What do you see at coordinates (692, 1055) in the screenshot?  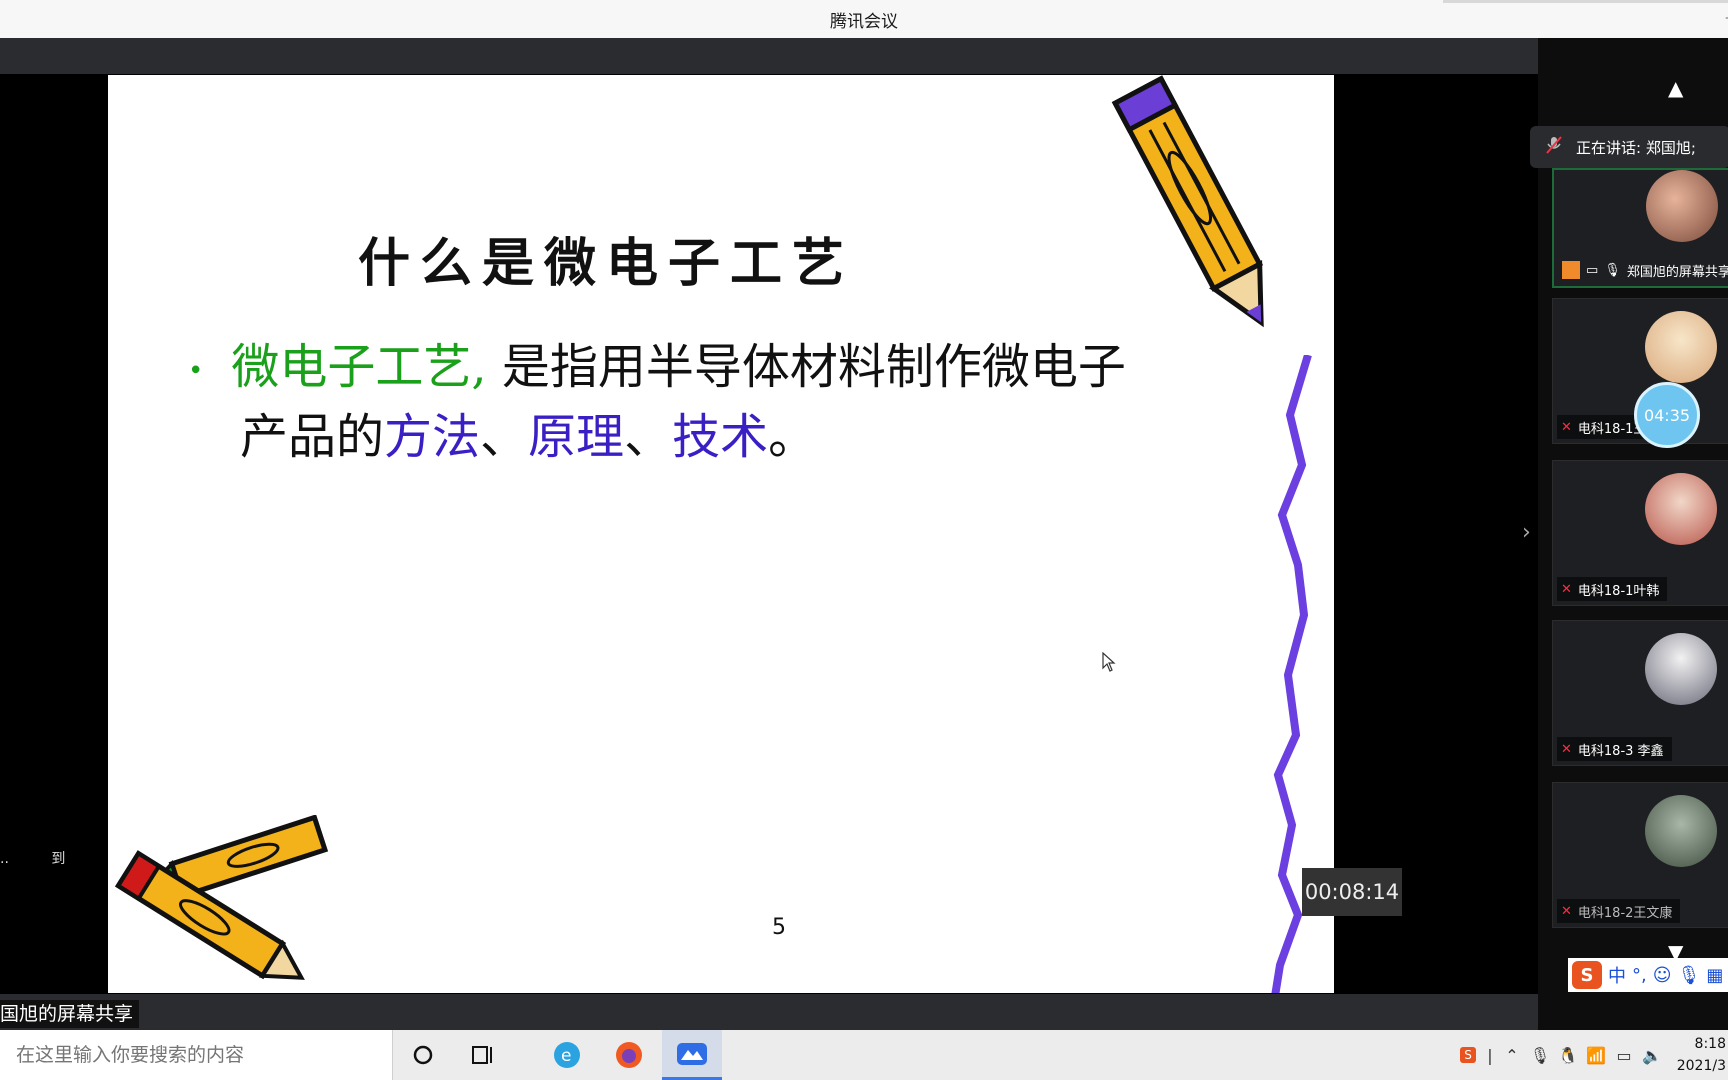 I see `tencent-meeting-icon` at bounding box center [692, 1055].